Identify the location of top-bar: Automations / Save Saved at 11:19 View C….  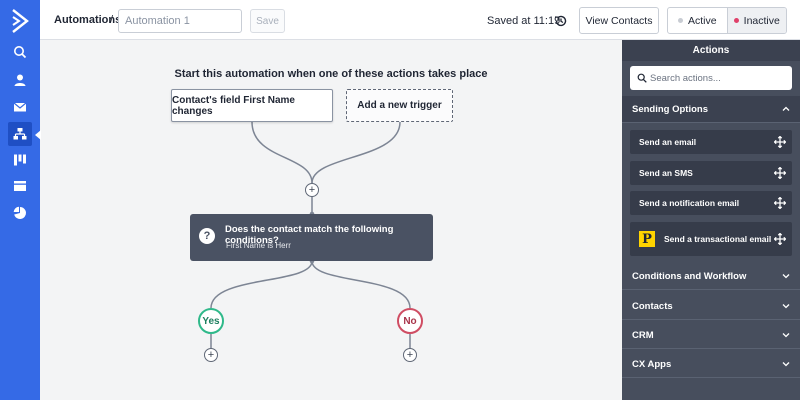
(420, 20).